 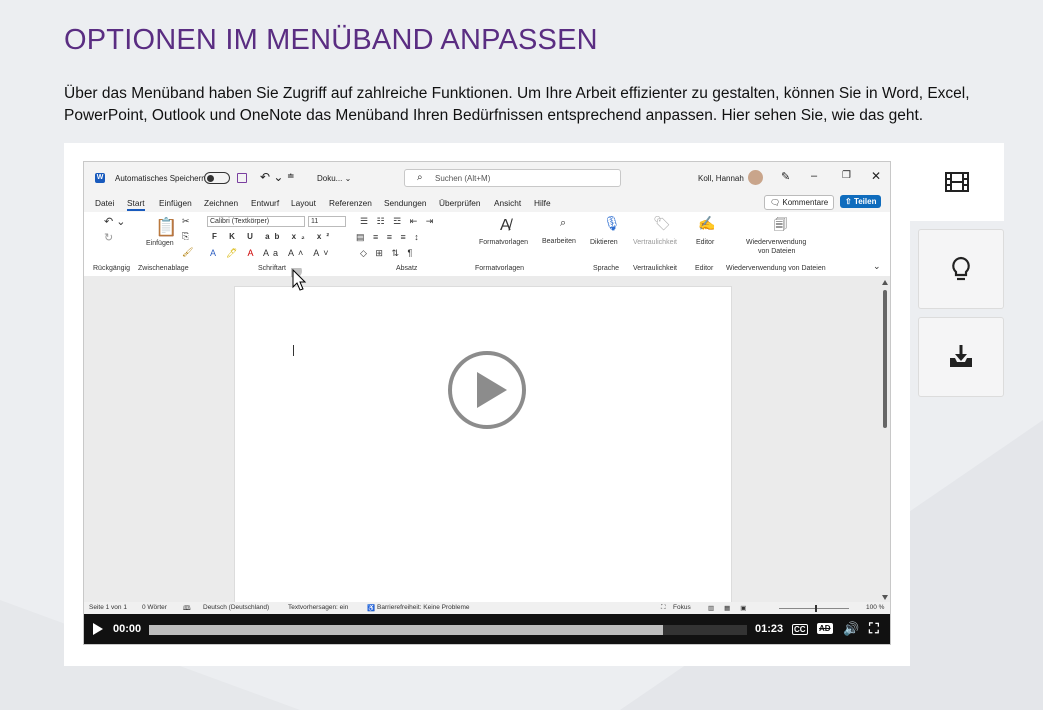 What do you see at coordinates (127, 629) in the screenshot?
I see `current-time: 00:00` at bounding box center [127, 629].